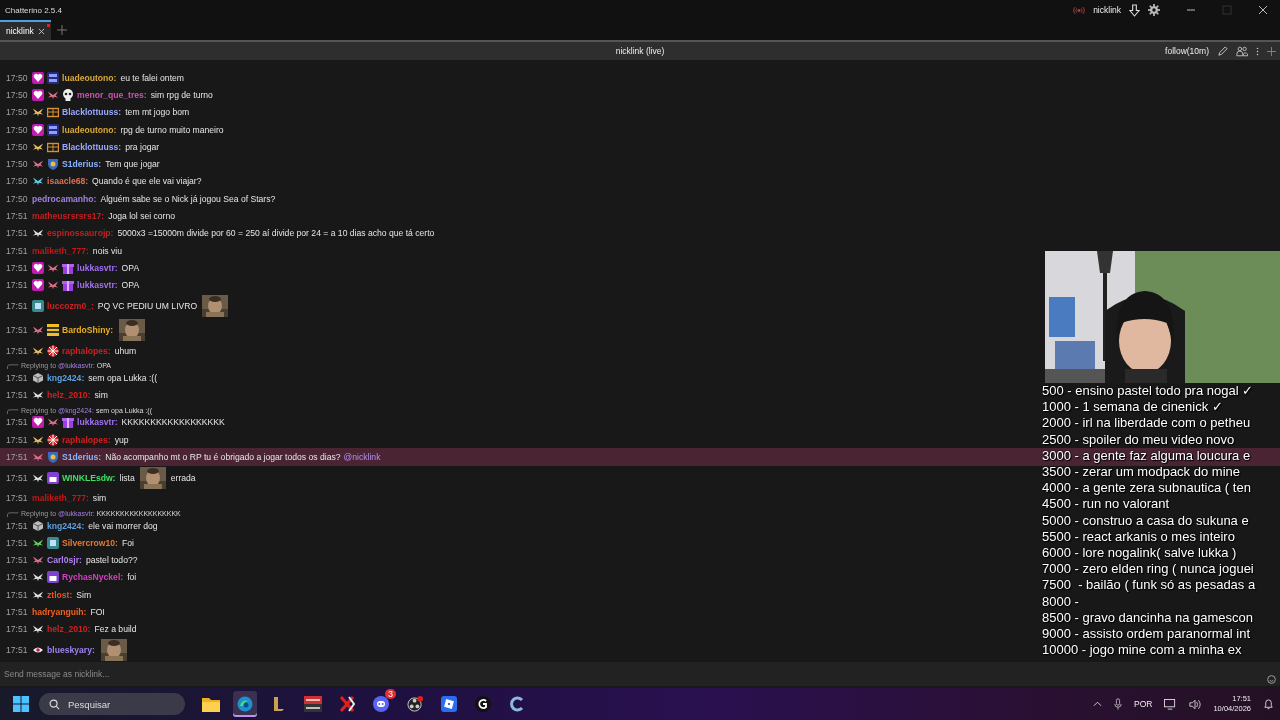  Describe the element at coordinates (132, 164) in the screenshot. I see `message-text: Tem que jogar` at that location.